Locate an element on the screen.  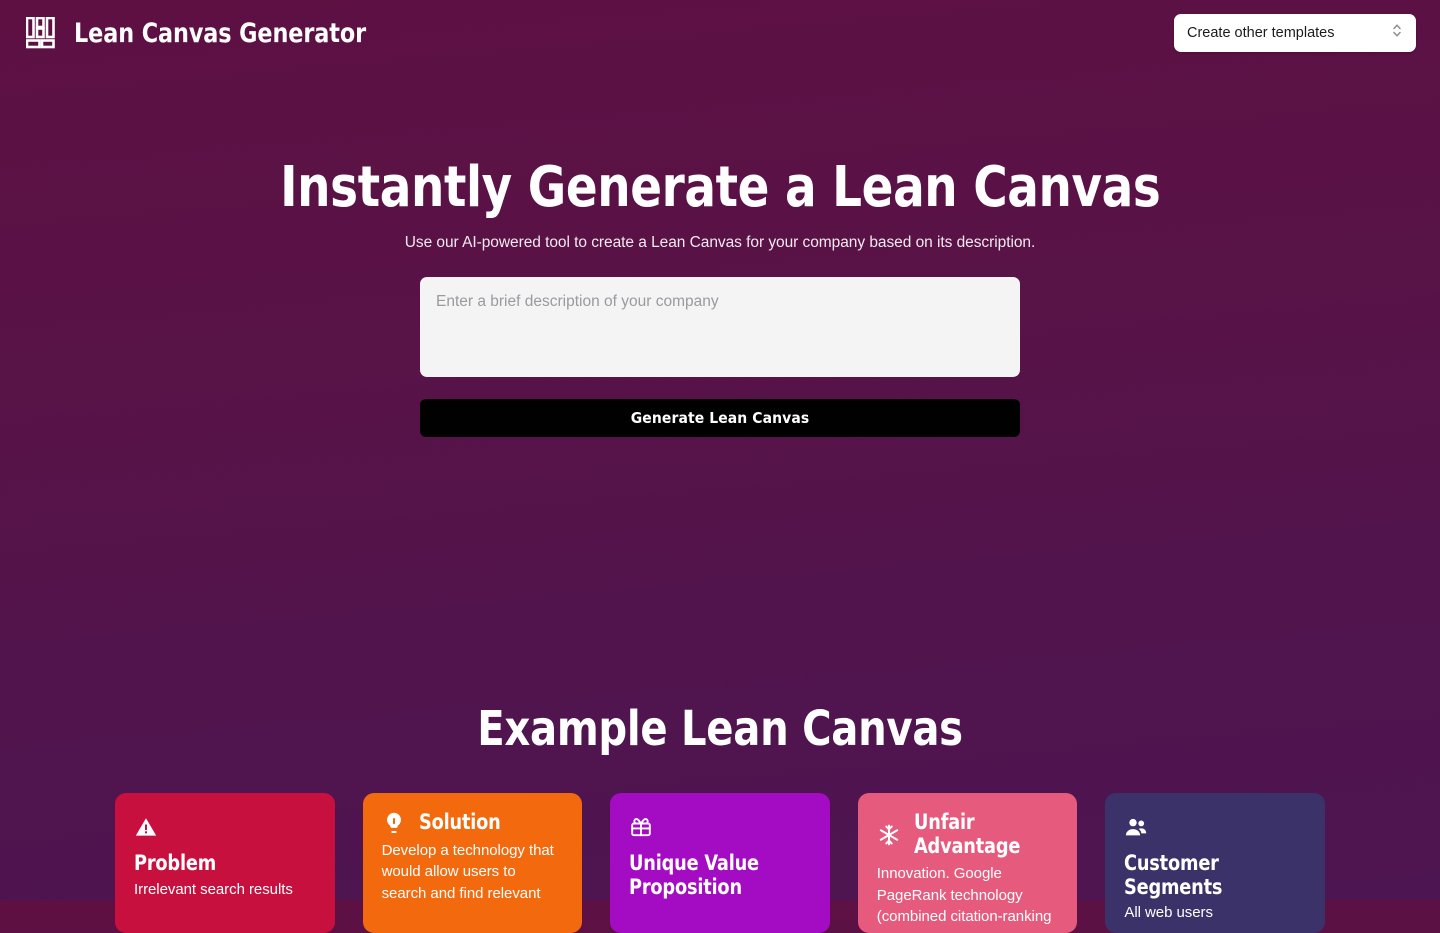
card-title: Problem is located at coordinates (175, 863).